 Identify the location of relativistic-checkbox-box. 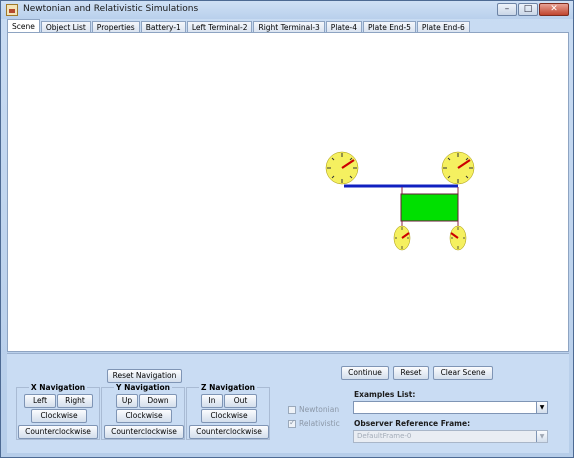
(292, 423).